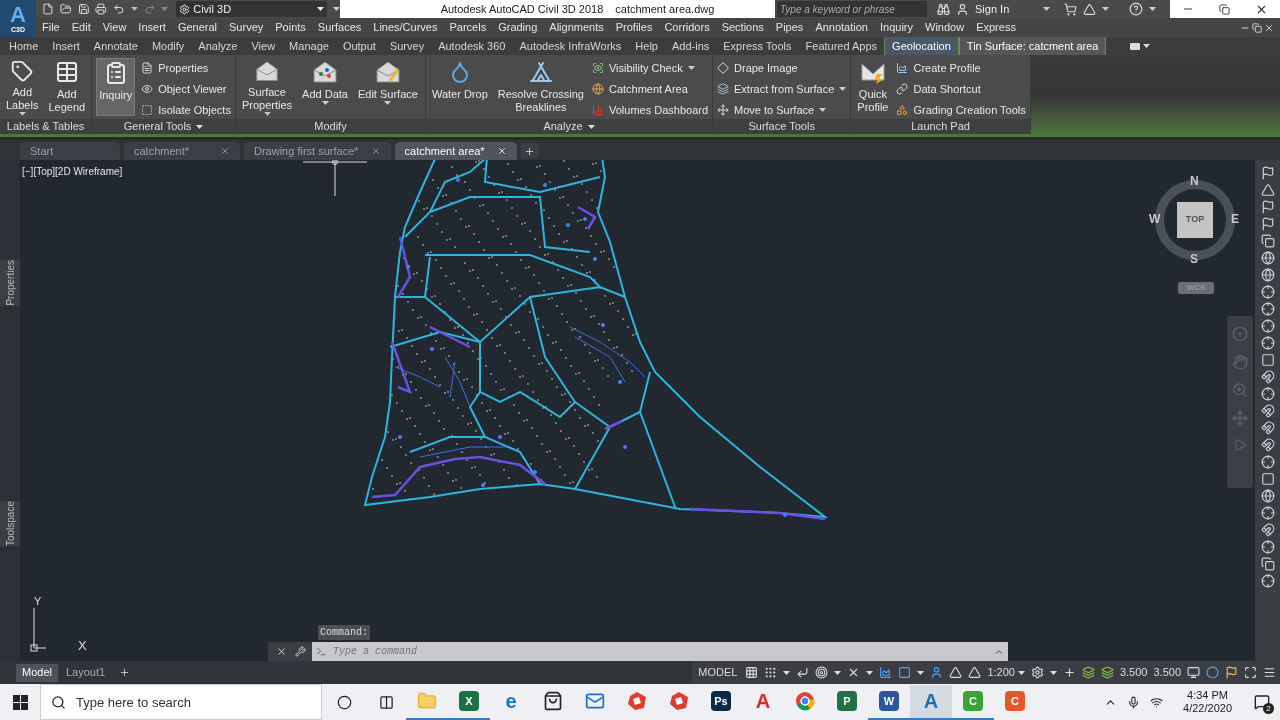 This screenshot has height=720, width=1280. What do you see at coordinates (721, 702) in the screenshot?
I see `taskbar-app-button: Ps` at bounding box center [721, 702].